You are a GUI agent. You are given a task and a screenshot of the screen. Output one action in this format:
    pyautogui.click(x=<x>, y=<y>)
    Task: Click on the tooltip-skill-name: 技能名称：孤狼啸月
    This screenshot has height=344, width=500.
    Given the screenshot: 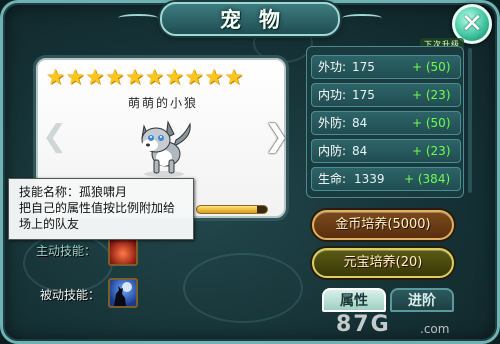 What is the action you would take?
    pyautogui.click(x=73, y=192)
    